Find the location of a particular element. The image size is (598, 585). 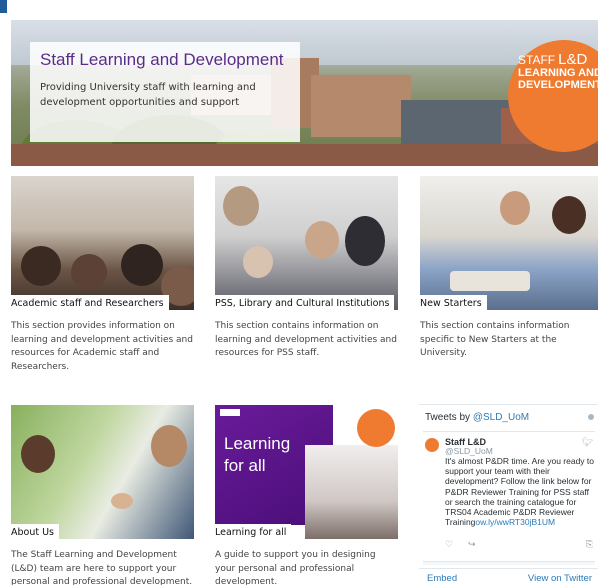

copy-link-icon: ⎘ is located at coordinates (589, 545).